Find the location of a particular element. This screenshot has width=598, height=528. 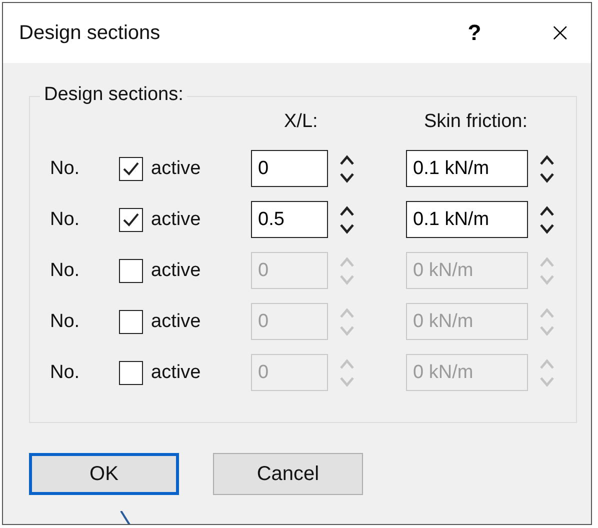

close-button: × is located at coordinates (560, 33).